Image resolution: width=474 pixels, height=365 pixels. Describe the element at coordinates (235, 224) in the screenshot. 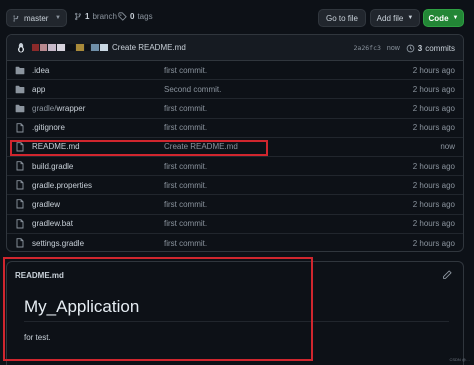

I see `file-row-gradlew-bat: gradlew.bat first commit. 2 hours ago` at that location.